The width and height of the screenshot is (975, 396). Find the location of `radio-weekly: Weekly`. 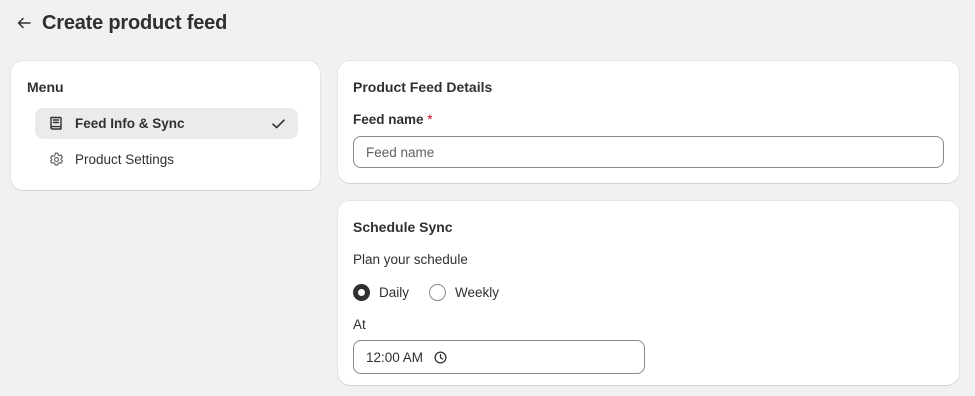

radio-weekly: Weekly is located at coordinates (464, 292).